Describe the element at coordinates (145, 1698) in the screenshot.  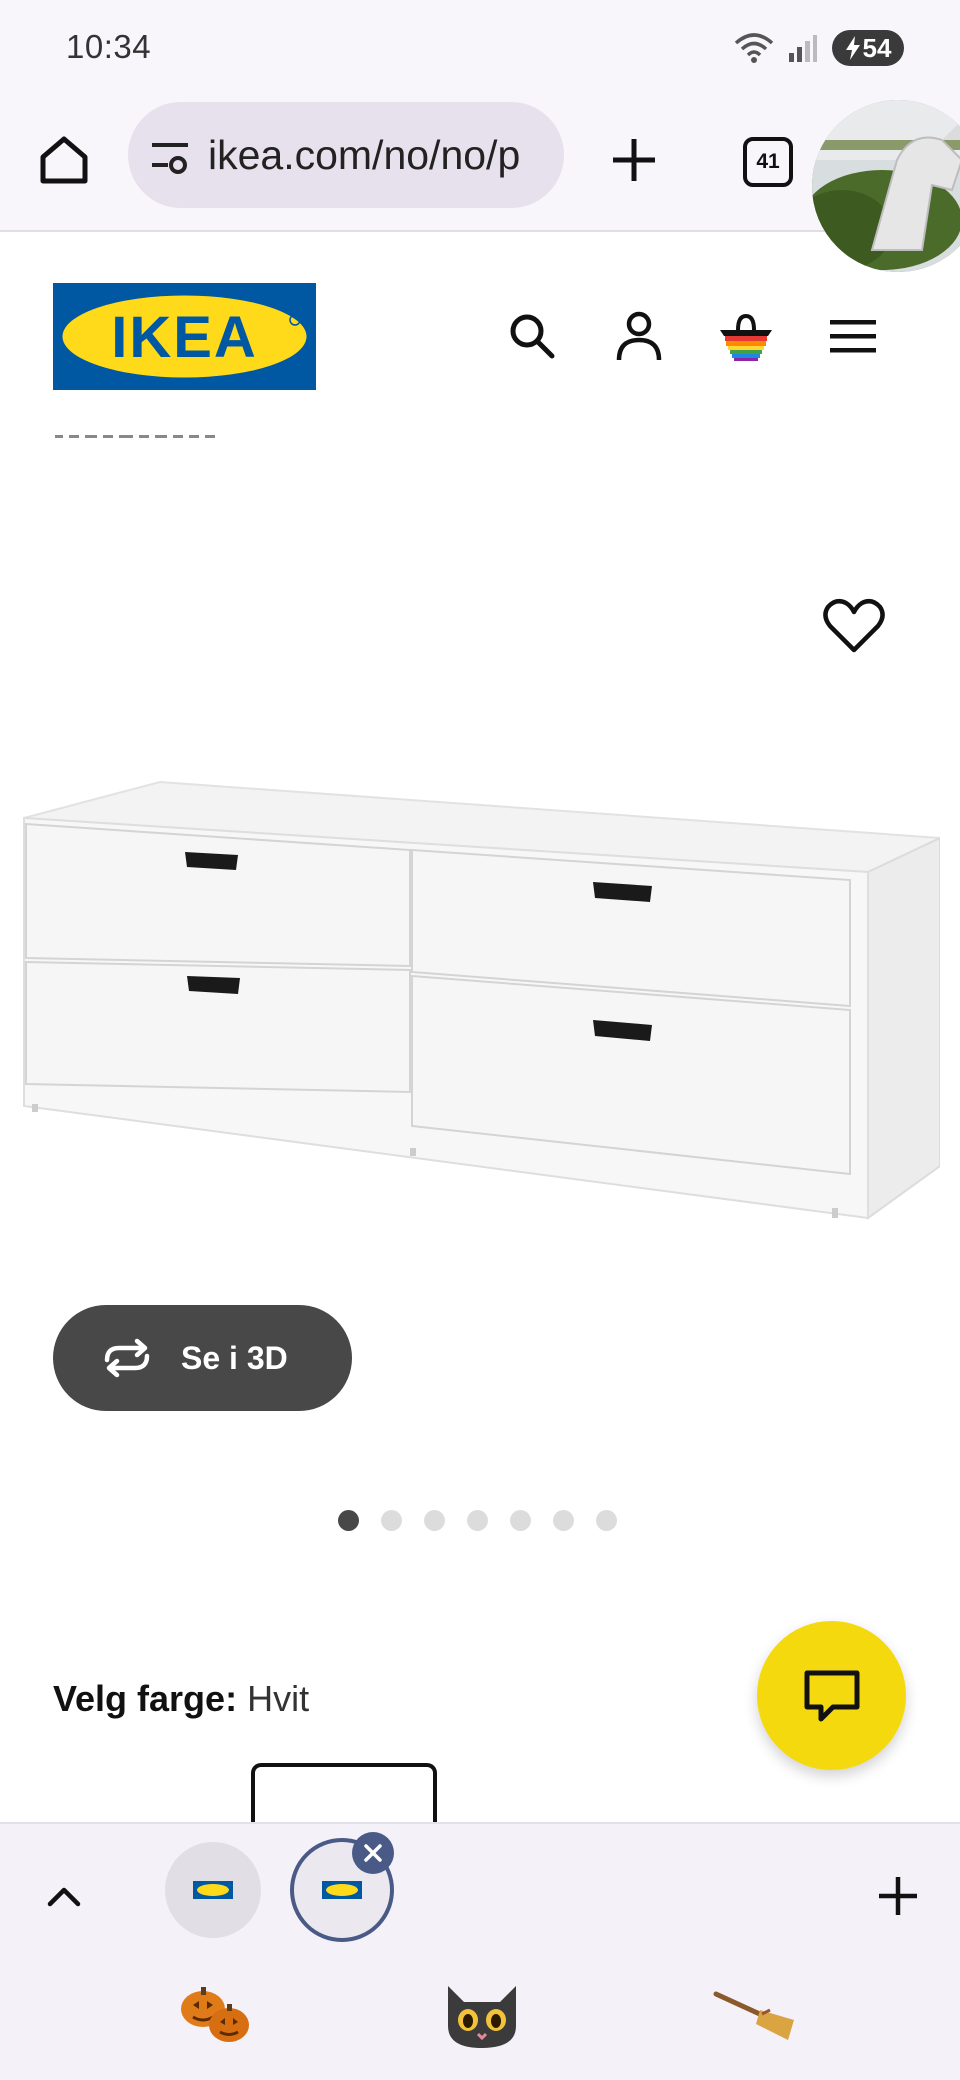
I see `color-label-heading: Velg farge:` at that location.